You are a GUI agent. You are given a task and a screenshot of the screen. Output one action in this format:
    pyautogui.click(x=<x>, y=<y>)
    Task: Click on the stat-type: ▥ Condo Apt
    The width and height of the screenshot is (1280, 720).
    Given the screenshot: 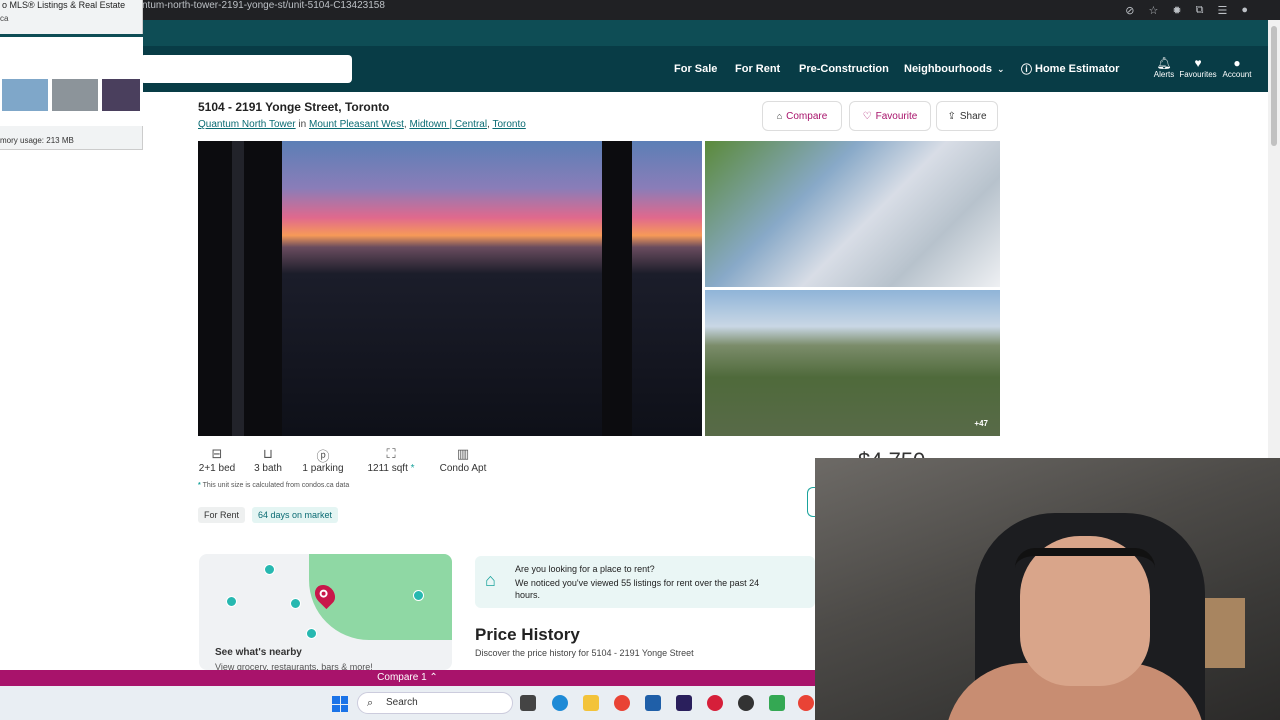 What is the action you would take?
    pyautogui.click(x=463, y=460)
    